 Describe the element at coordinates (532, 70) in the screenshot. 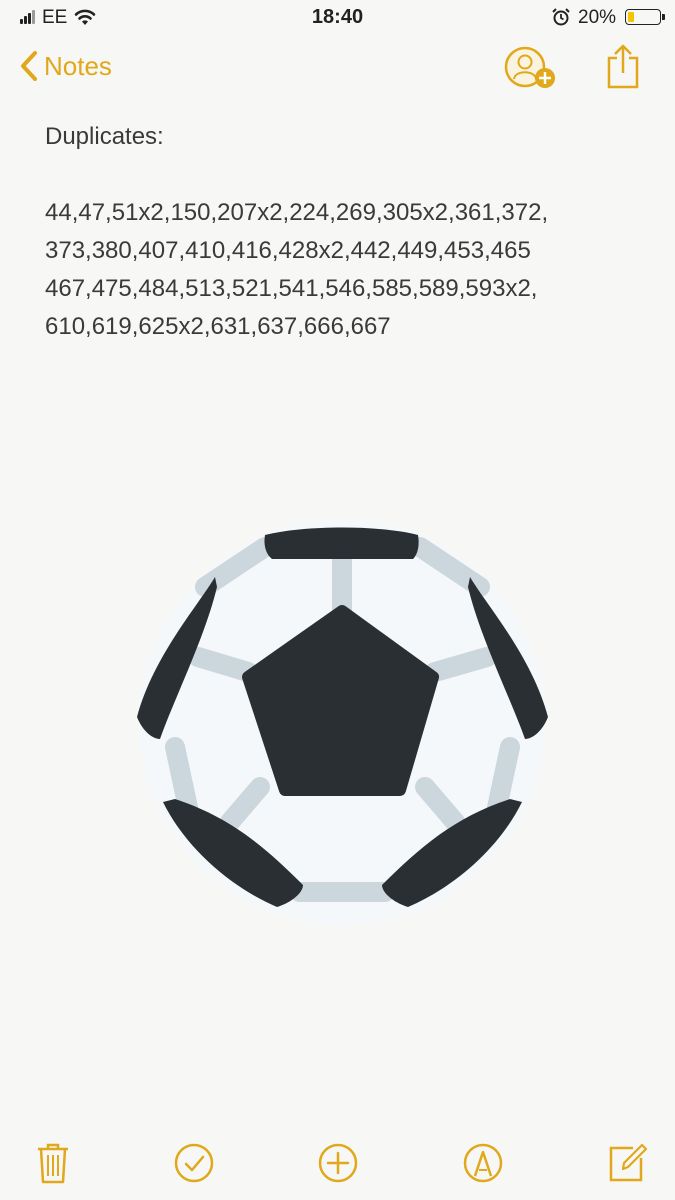

I see `add-person-icon` at that location.